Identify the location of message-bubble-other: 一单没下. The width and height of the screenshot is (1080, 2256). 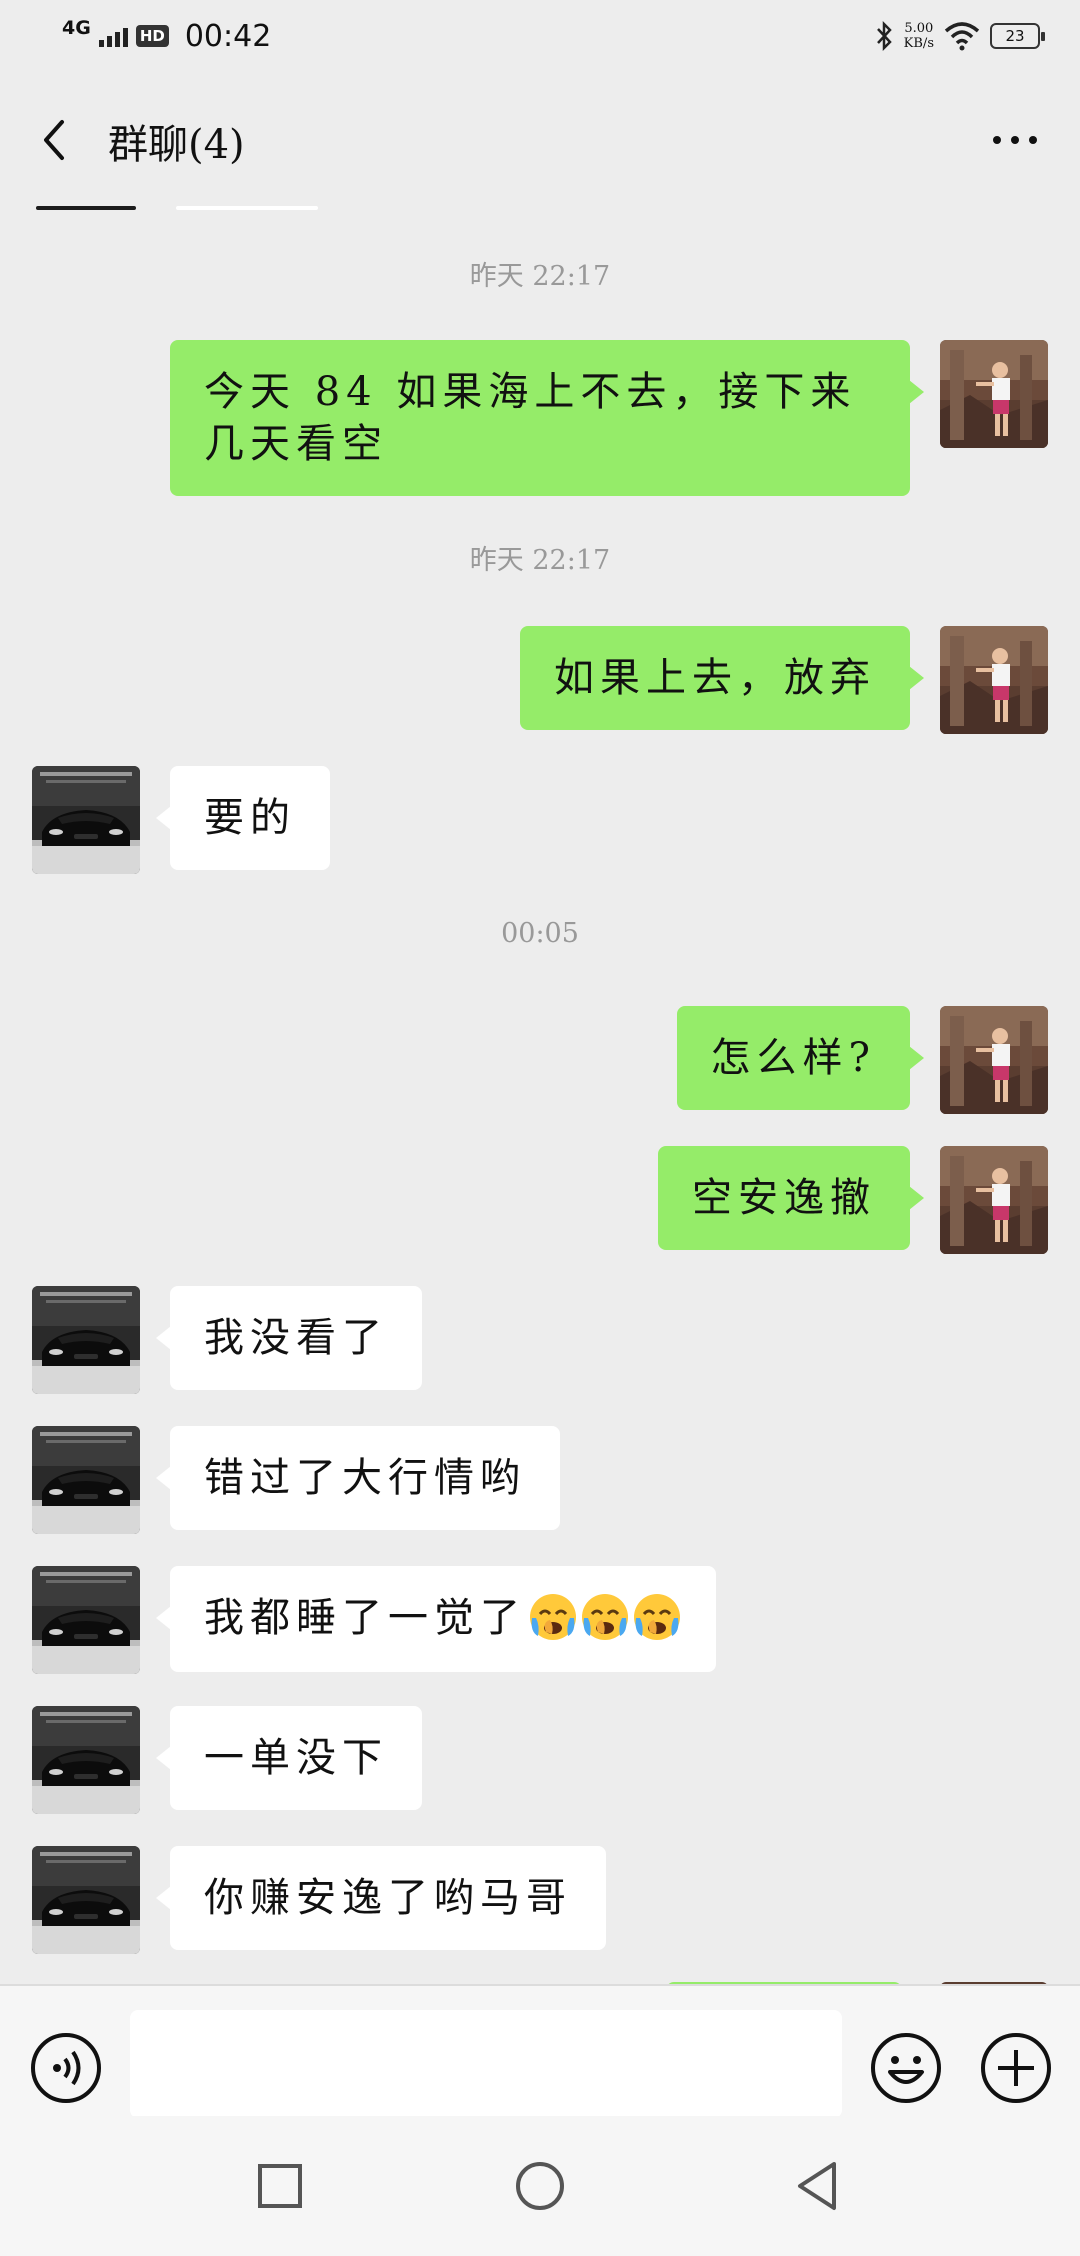
(289, 1758).